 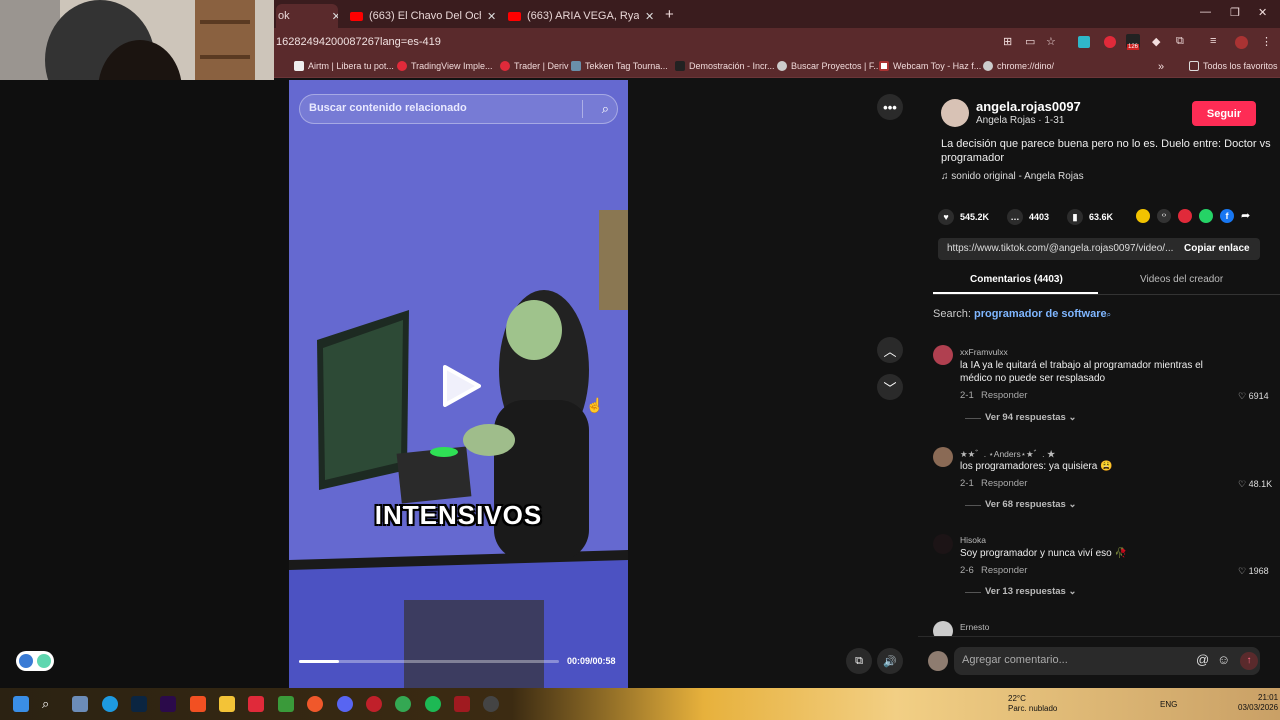 I want to click on facebook-icon: f, so click(x=1227, y=216).